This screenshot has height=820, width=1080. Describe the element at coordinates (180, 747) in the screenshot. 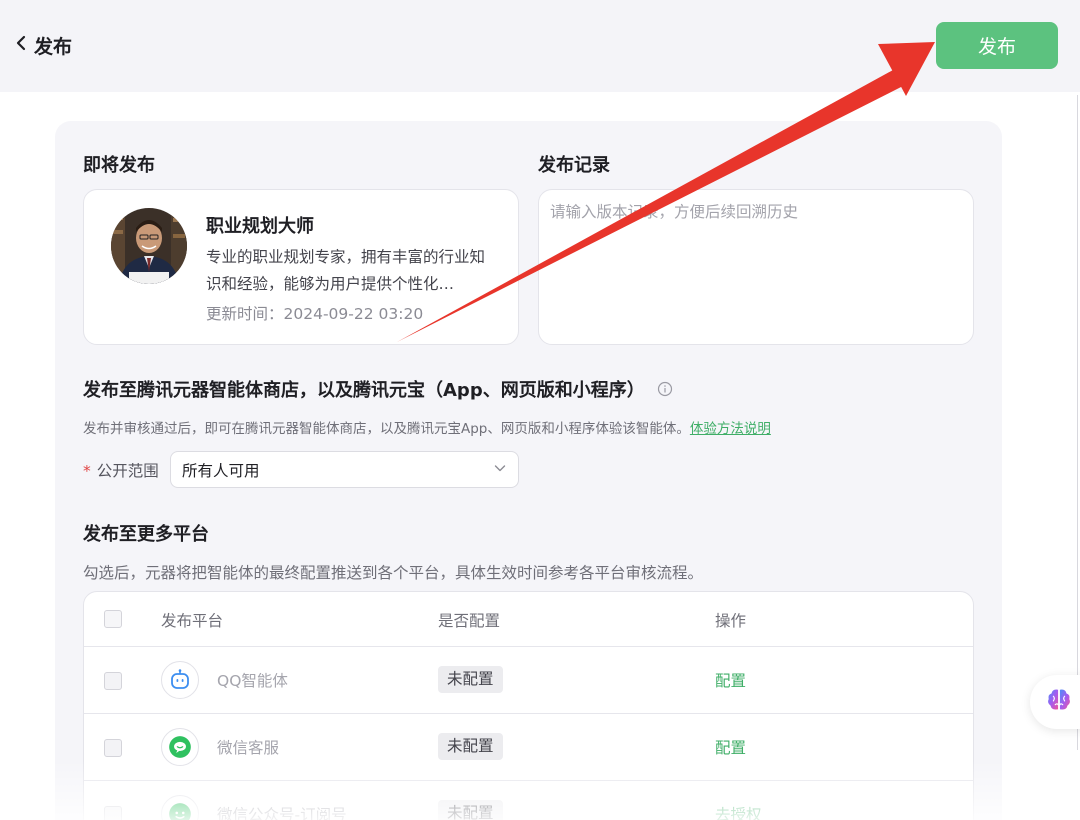

I see `wechat-icon` at that location.